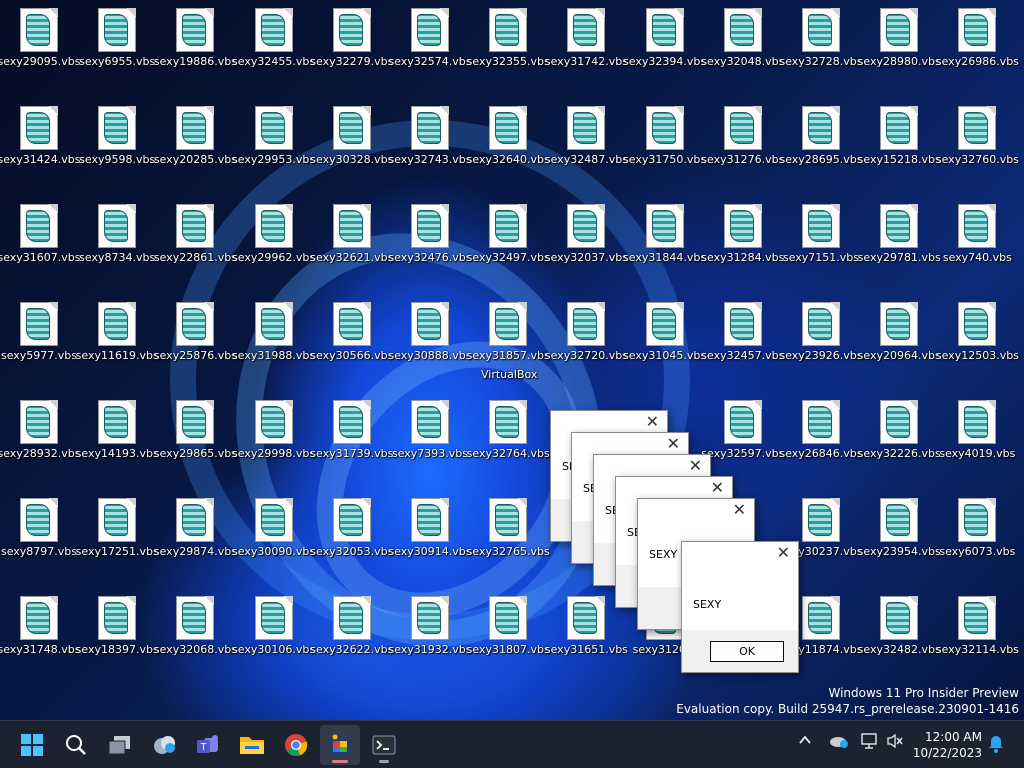  What do you see at coordinates (586, 135) in the screenshot?
I see `desktop-file-icon: sexy32487.vbs` at bounding box center [586, 135].